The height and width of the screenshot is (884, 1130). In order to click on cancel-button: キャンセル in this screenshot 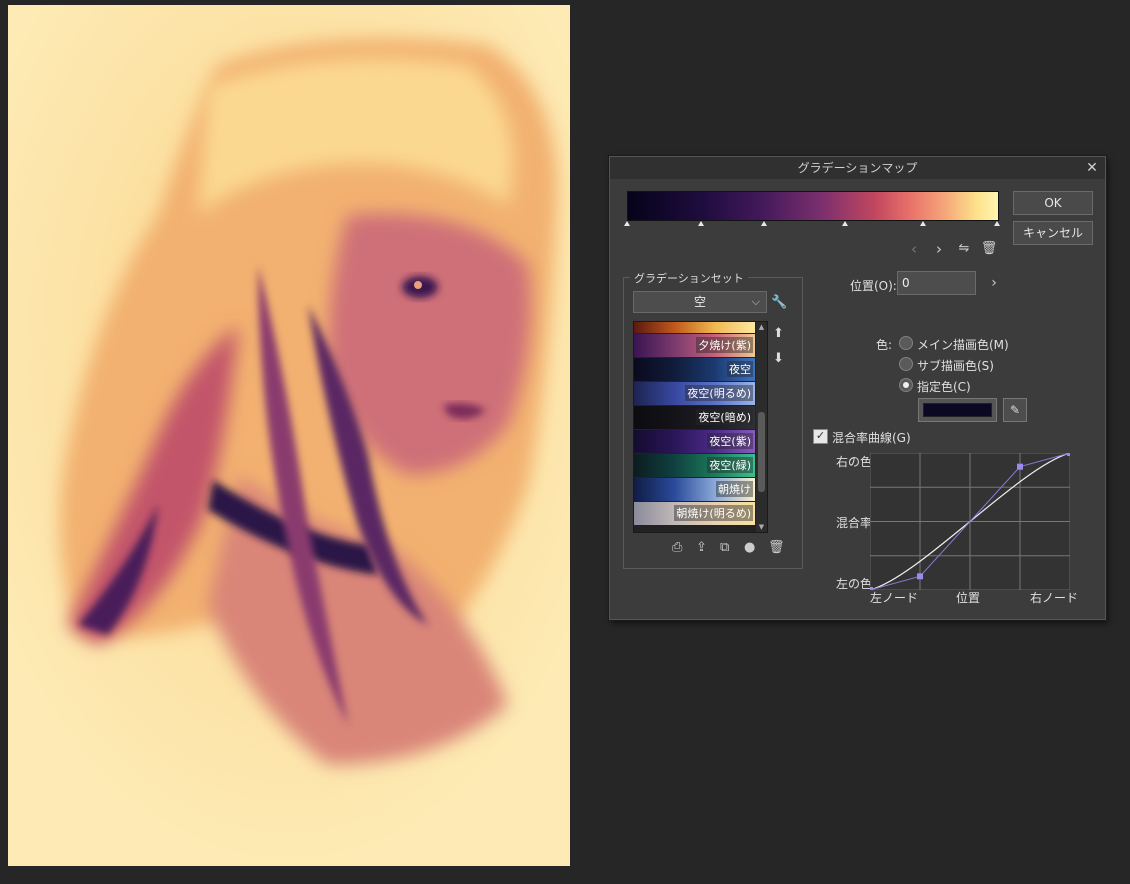, I will do `click(1053, 233)`.